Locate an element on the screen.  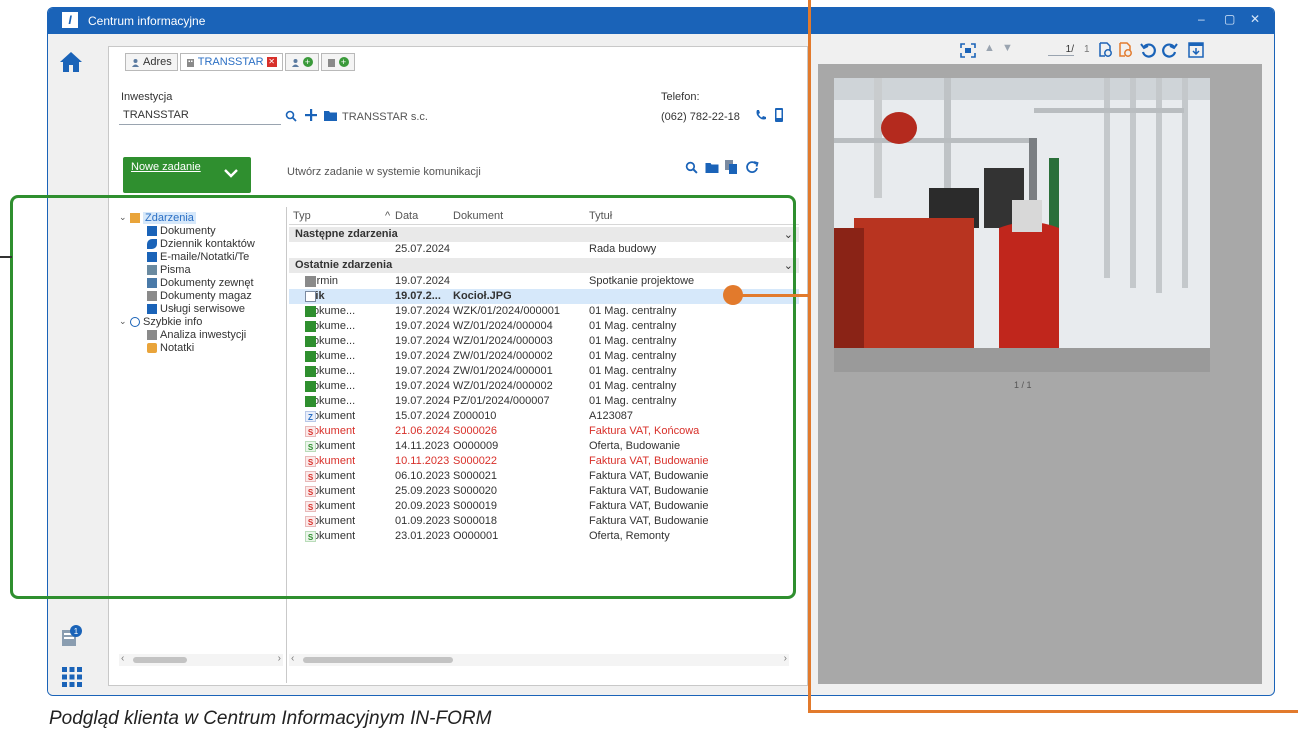
zoom-in-icon is located at coordinates (1106, 50).